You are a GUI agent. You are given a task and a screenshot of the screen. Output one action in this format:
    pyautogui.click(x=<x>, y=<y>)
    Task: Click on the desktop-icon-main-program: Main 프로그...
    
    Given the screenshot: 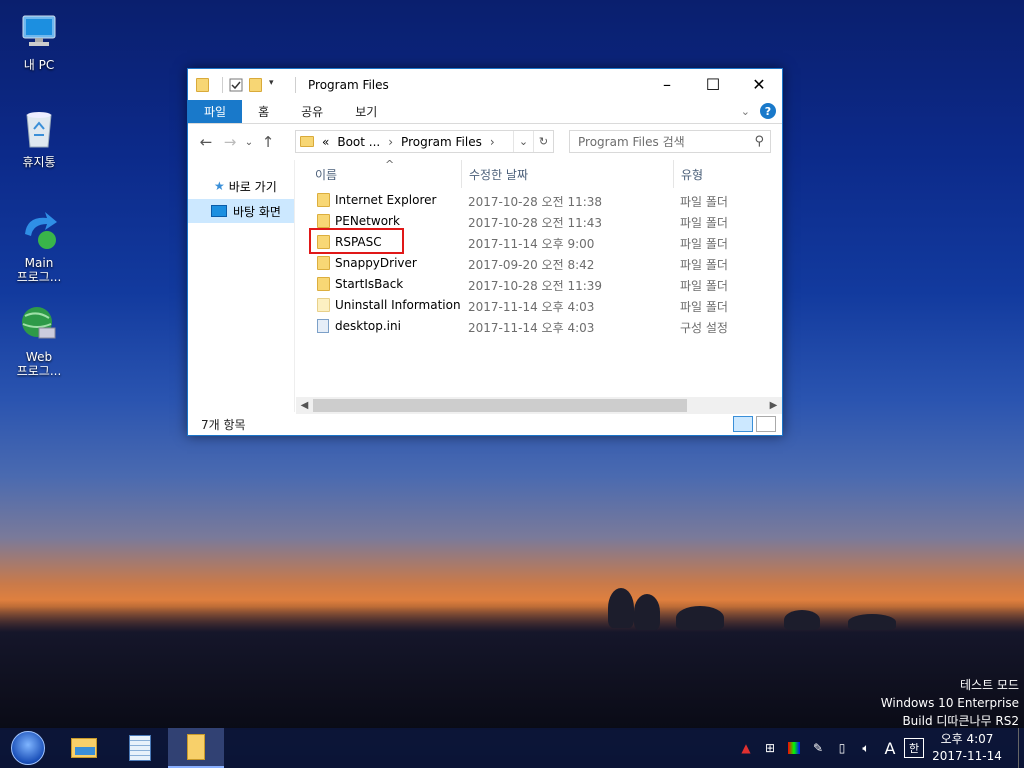 What is the action you would take?
    pyautogui.click(x=39, y=246)
    